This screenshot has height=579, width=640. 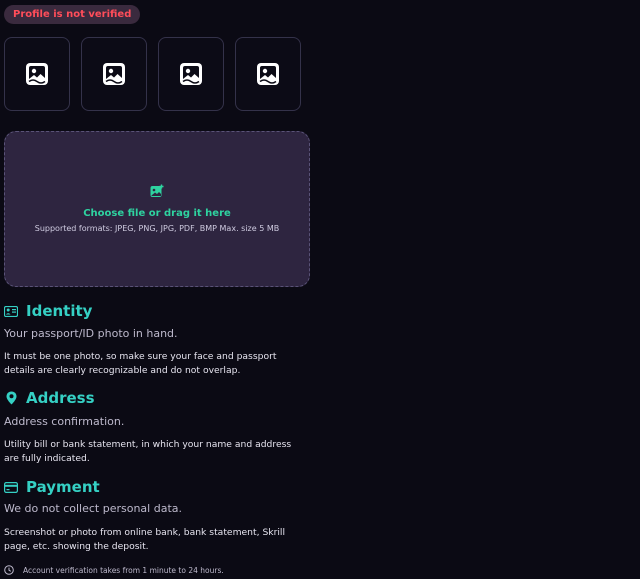 I want to click on identity-subtitle: Your passport/ID photo in hand., so click(x=91, y=333).